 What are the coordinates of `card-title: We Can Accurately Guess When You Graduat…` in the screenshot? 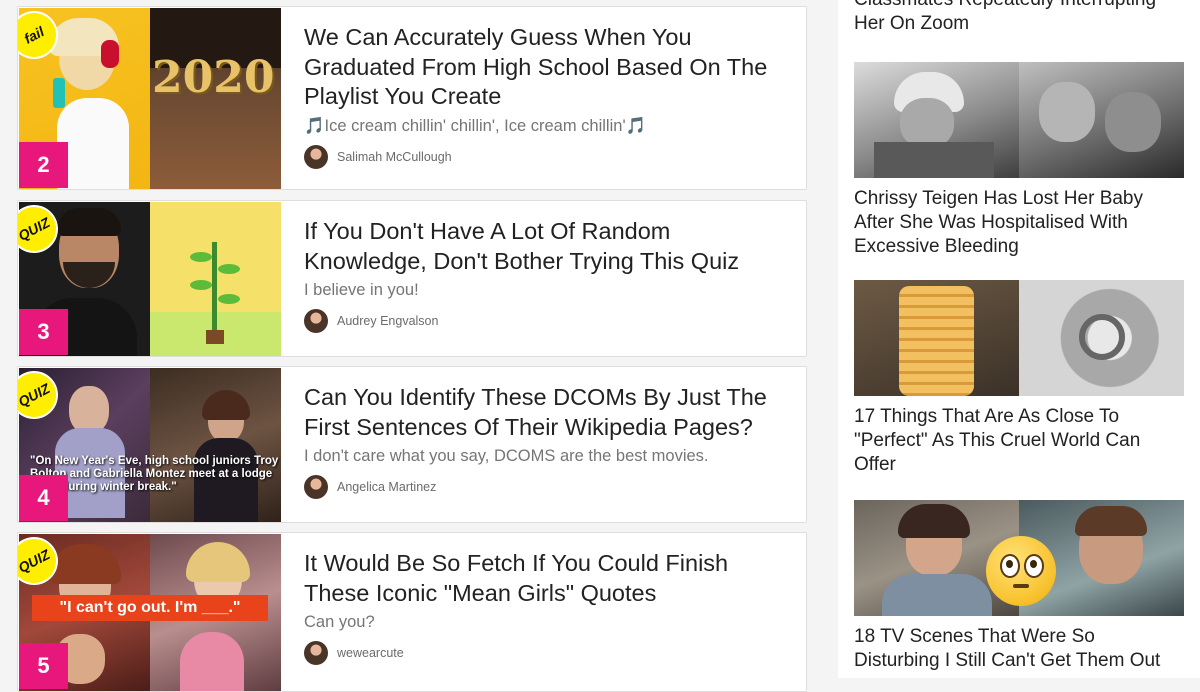 It's located at (549, 67).